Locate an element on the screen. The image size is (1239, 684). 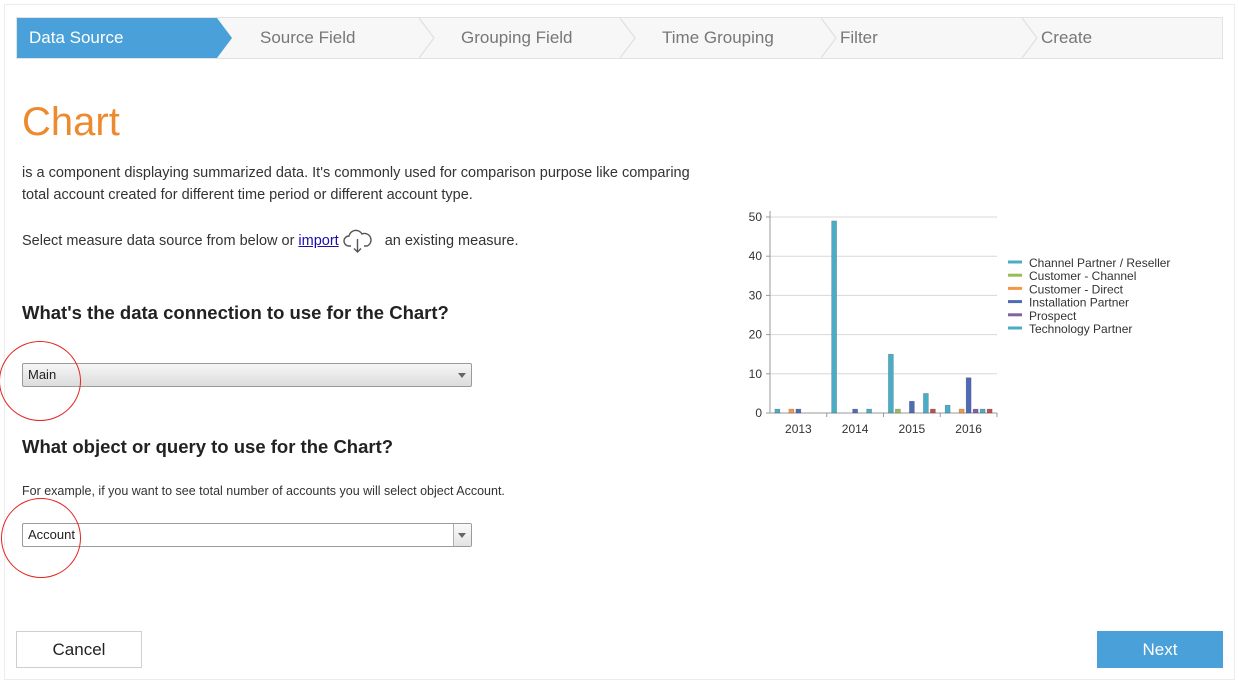
connection-select: Main is located at coordinates (247, 375).